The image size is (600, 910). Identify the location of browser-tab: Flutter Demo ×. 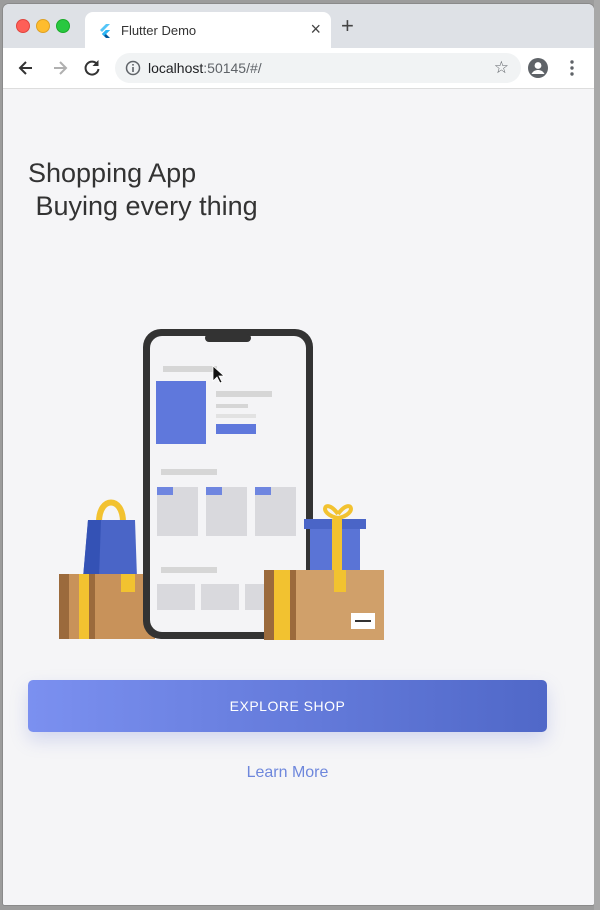
(208, 30).